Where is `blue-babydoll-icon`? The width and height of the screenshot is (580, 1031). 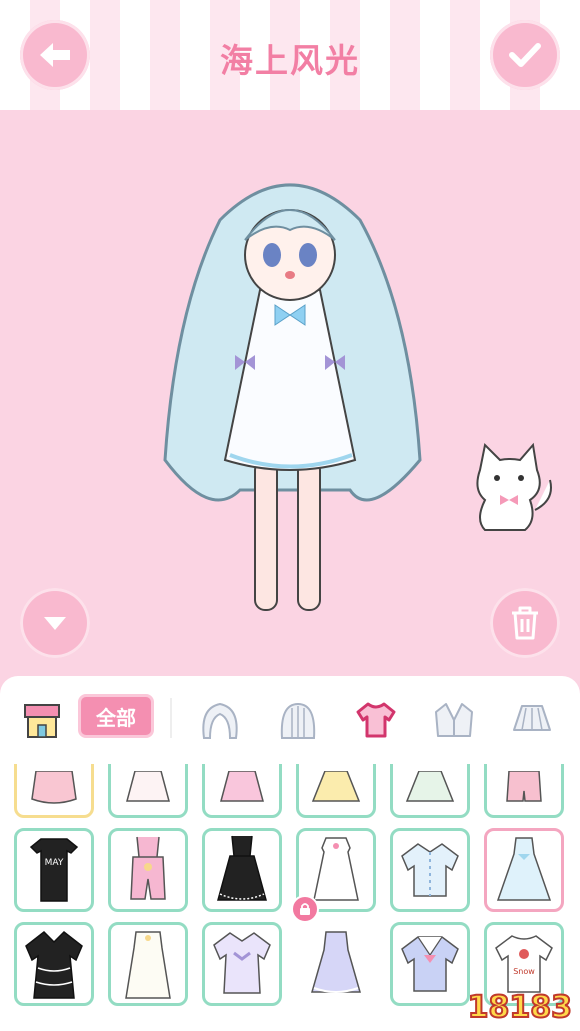
blue-babydoll-icon is located at coordinates (524, 869).